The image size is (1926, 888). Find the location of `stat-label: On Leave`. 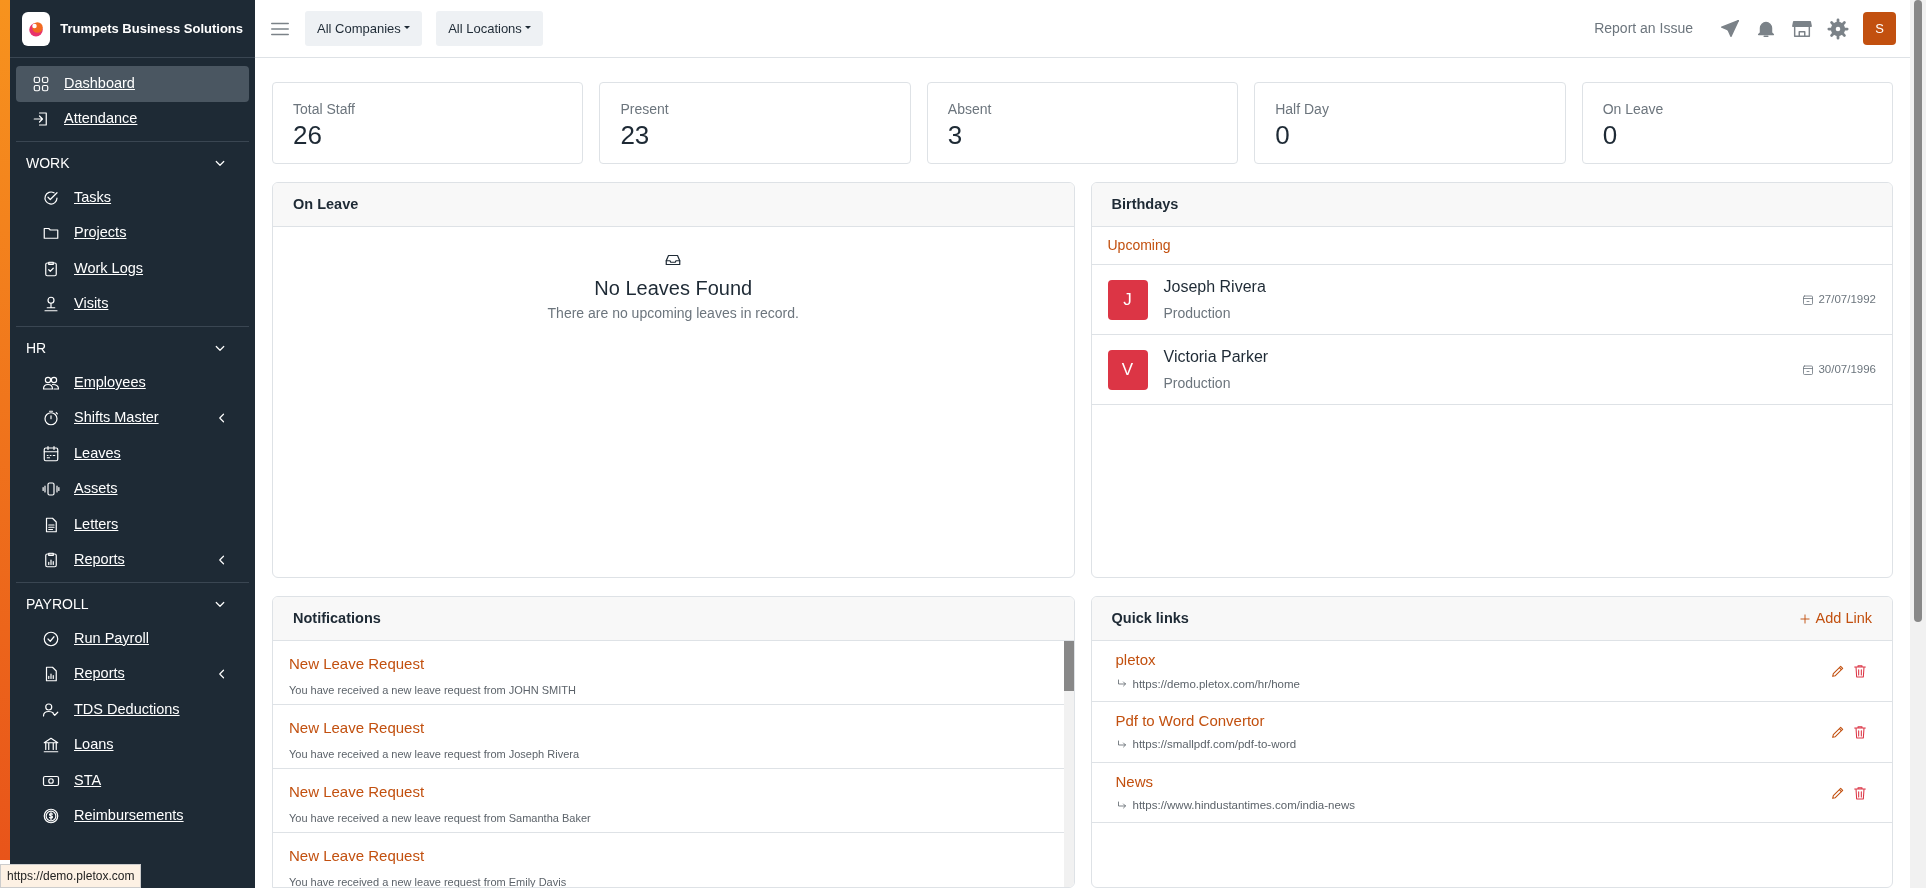

stat-label: On Leave is located at coordinates (1633, 109).